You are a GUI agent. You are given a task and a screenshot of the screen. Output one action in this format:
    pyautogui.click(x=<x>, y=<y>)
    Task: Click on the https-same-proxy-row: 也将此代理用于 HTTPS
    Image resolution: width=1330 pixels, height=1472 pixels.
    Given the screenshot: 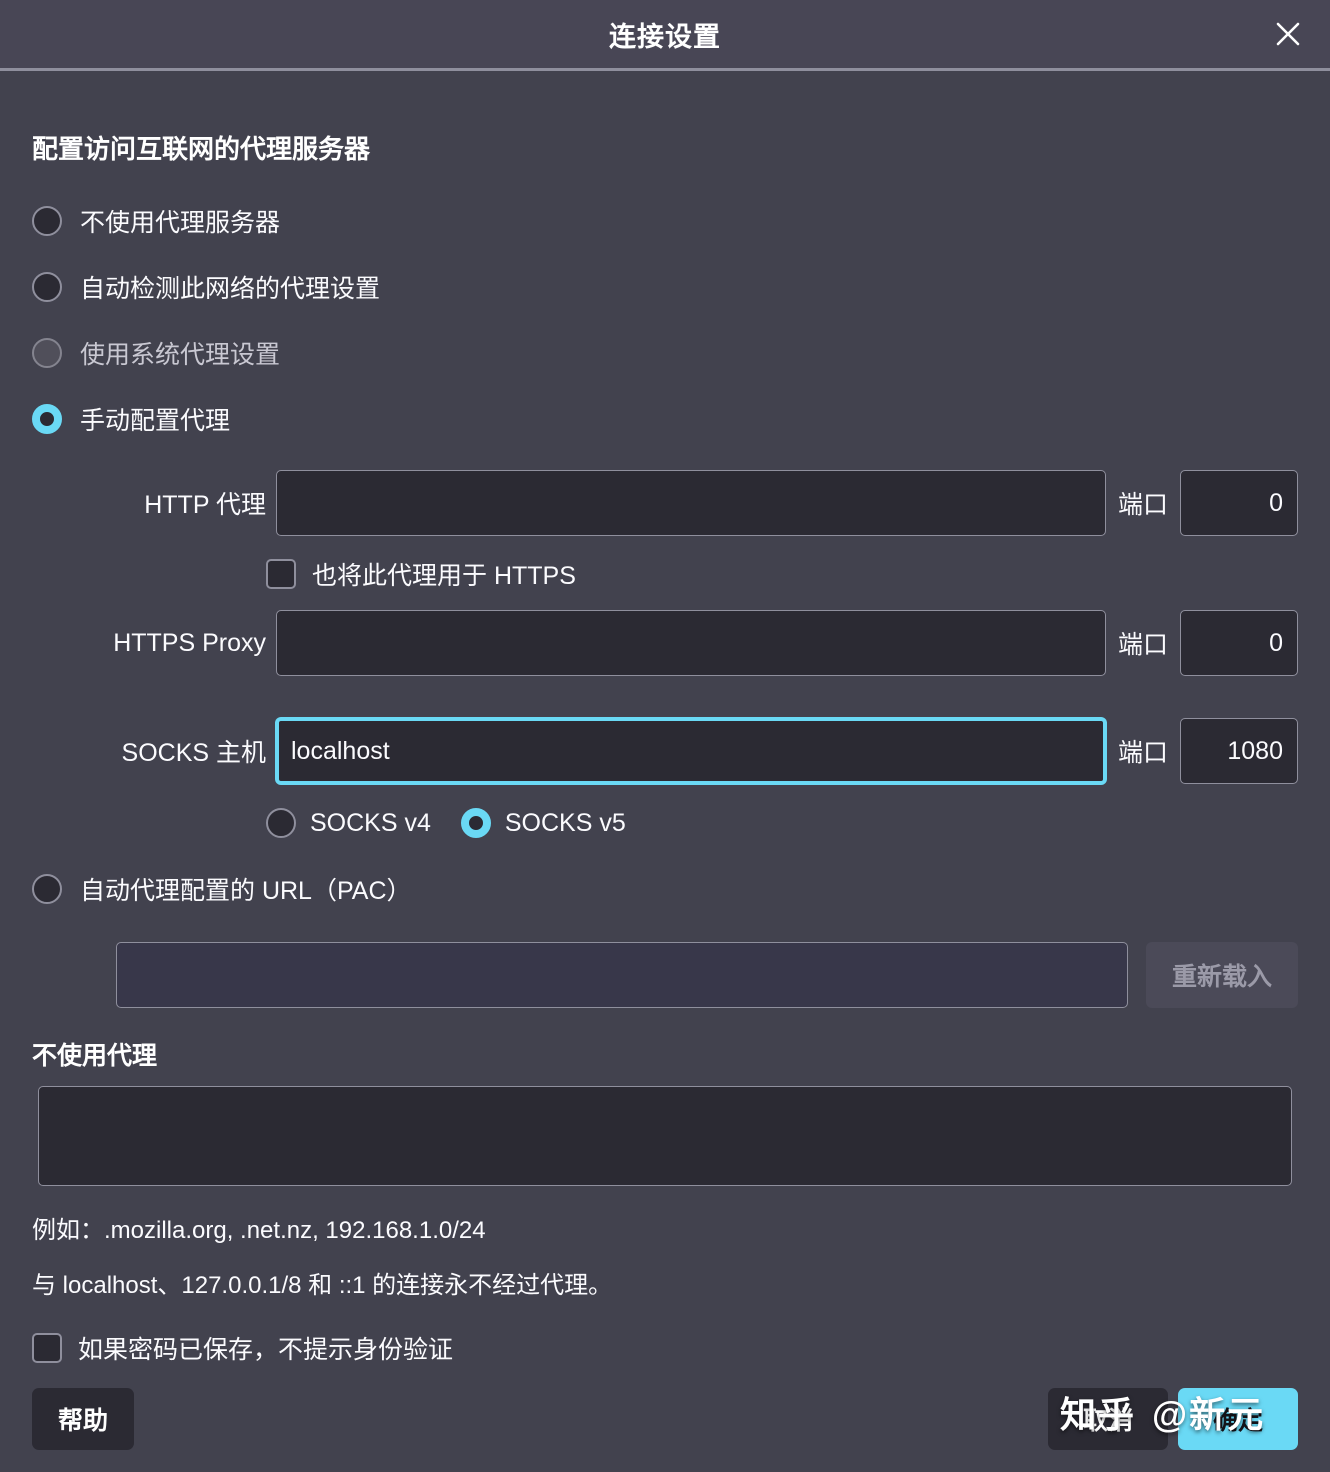 What is the action you would take?
    pyautogui.click(x=665, y=574)
    